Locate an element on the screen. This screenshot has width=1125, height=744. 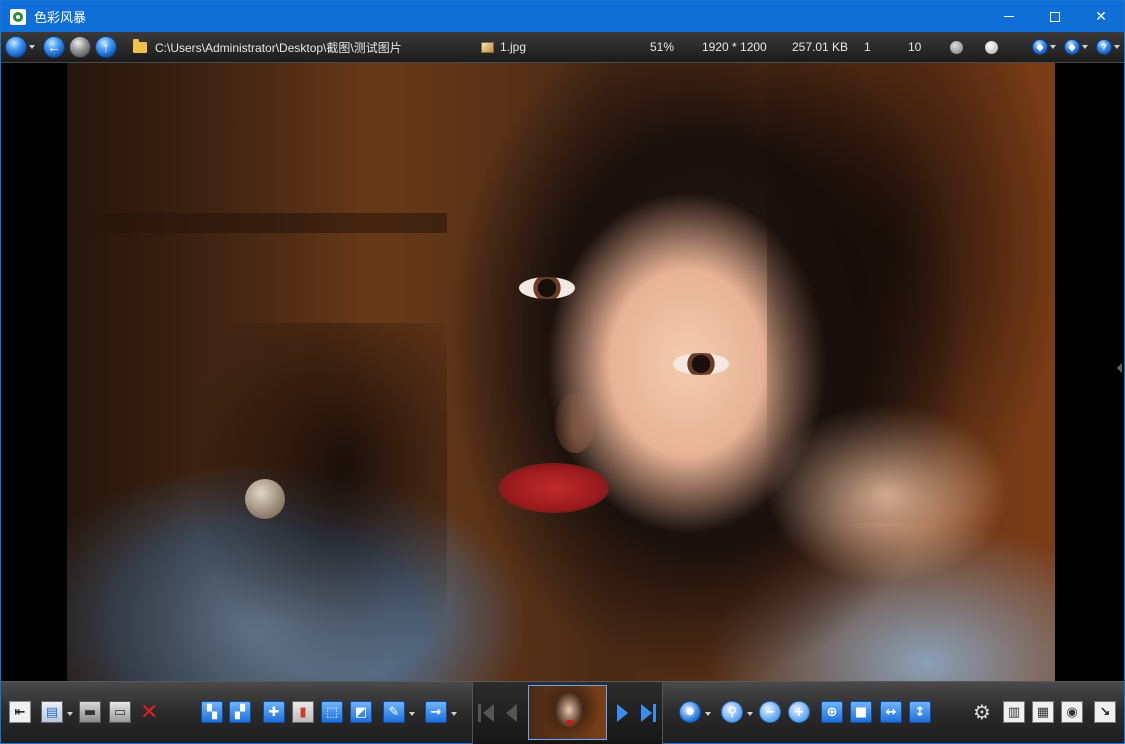
save-button: ▬ is located at coordinates (90, 712).